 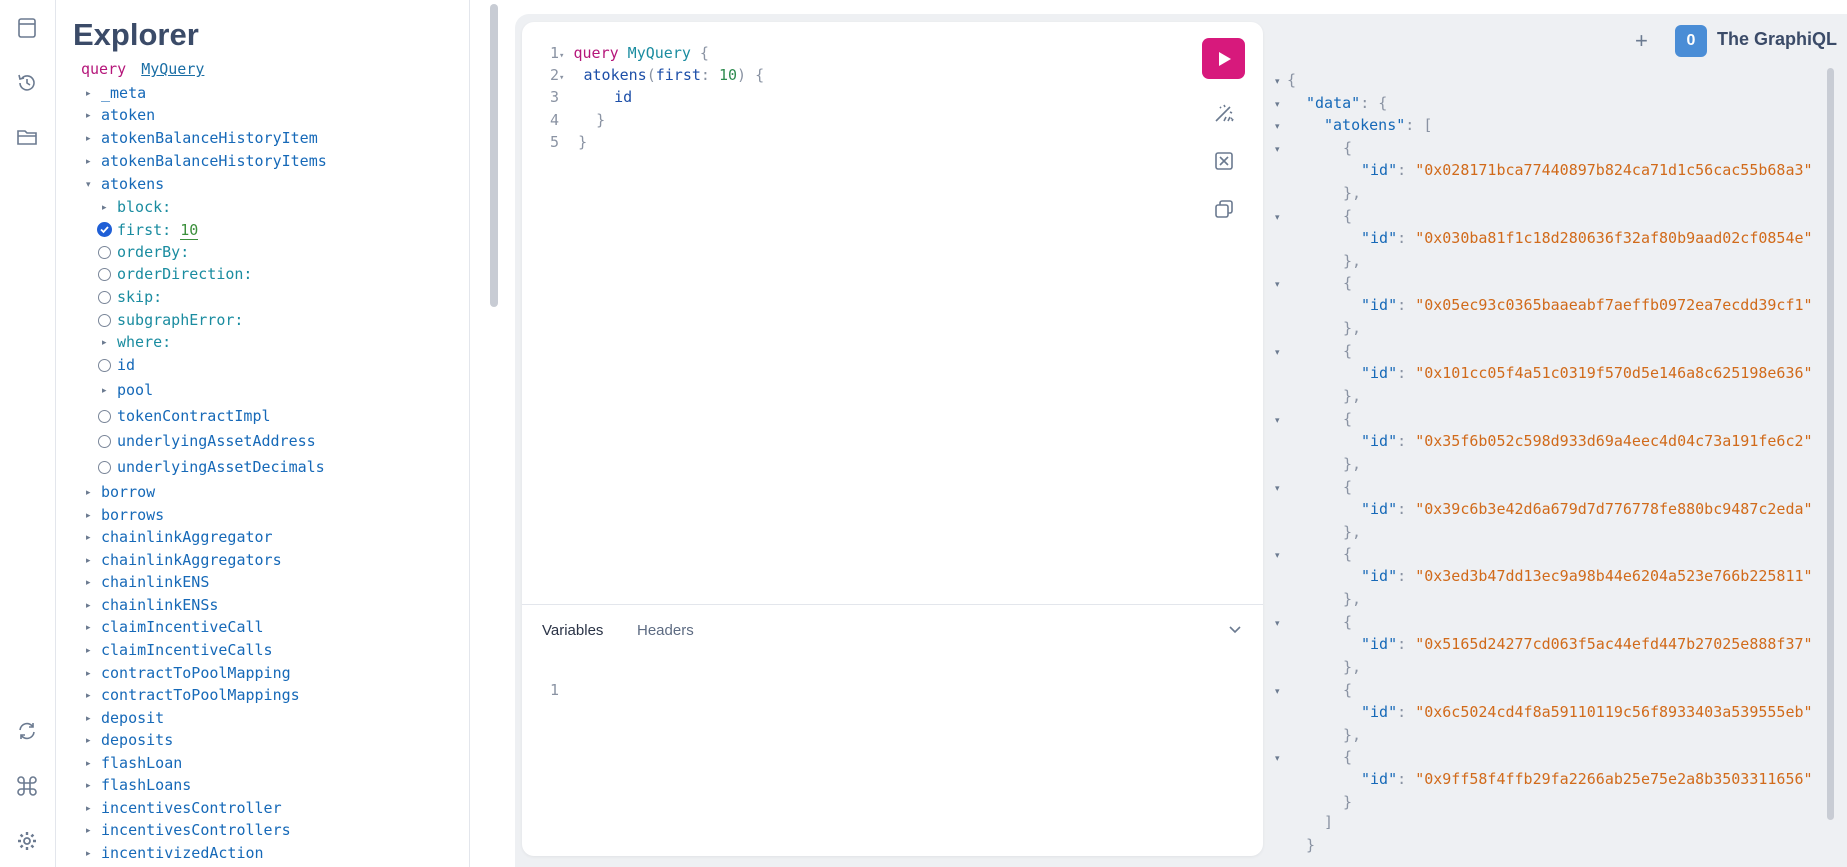 What do you see at coordinates (144, 342) in the screenshot?
I see `argument-where: where:` at bounding box center [144, 342].